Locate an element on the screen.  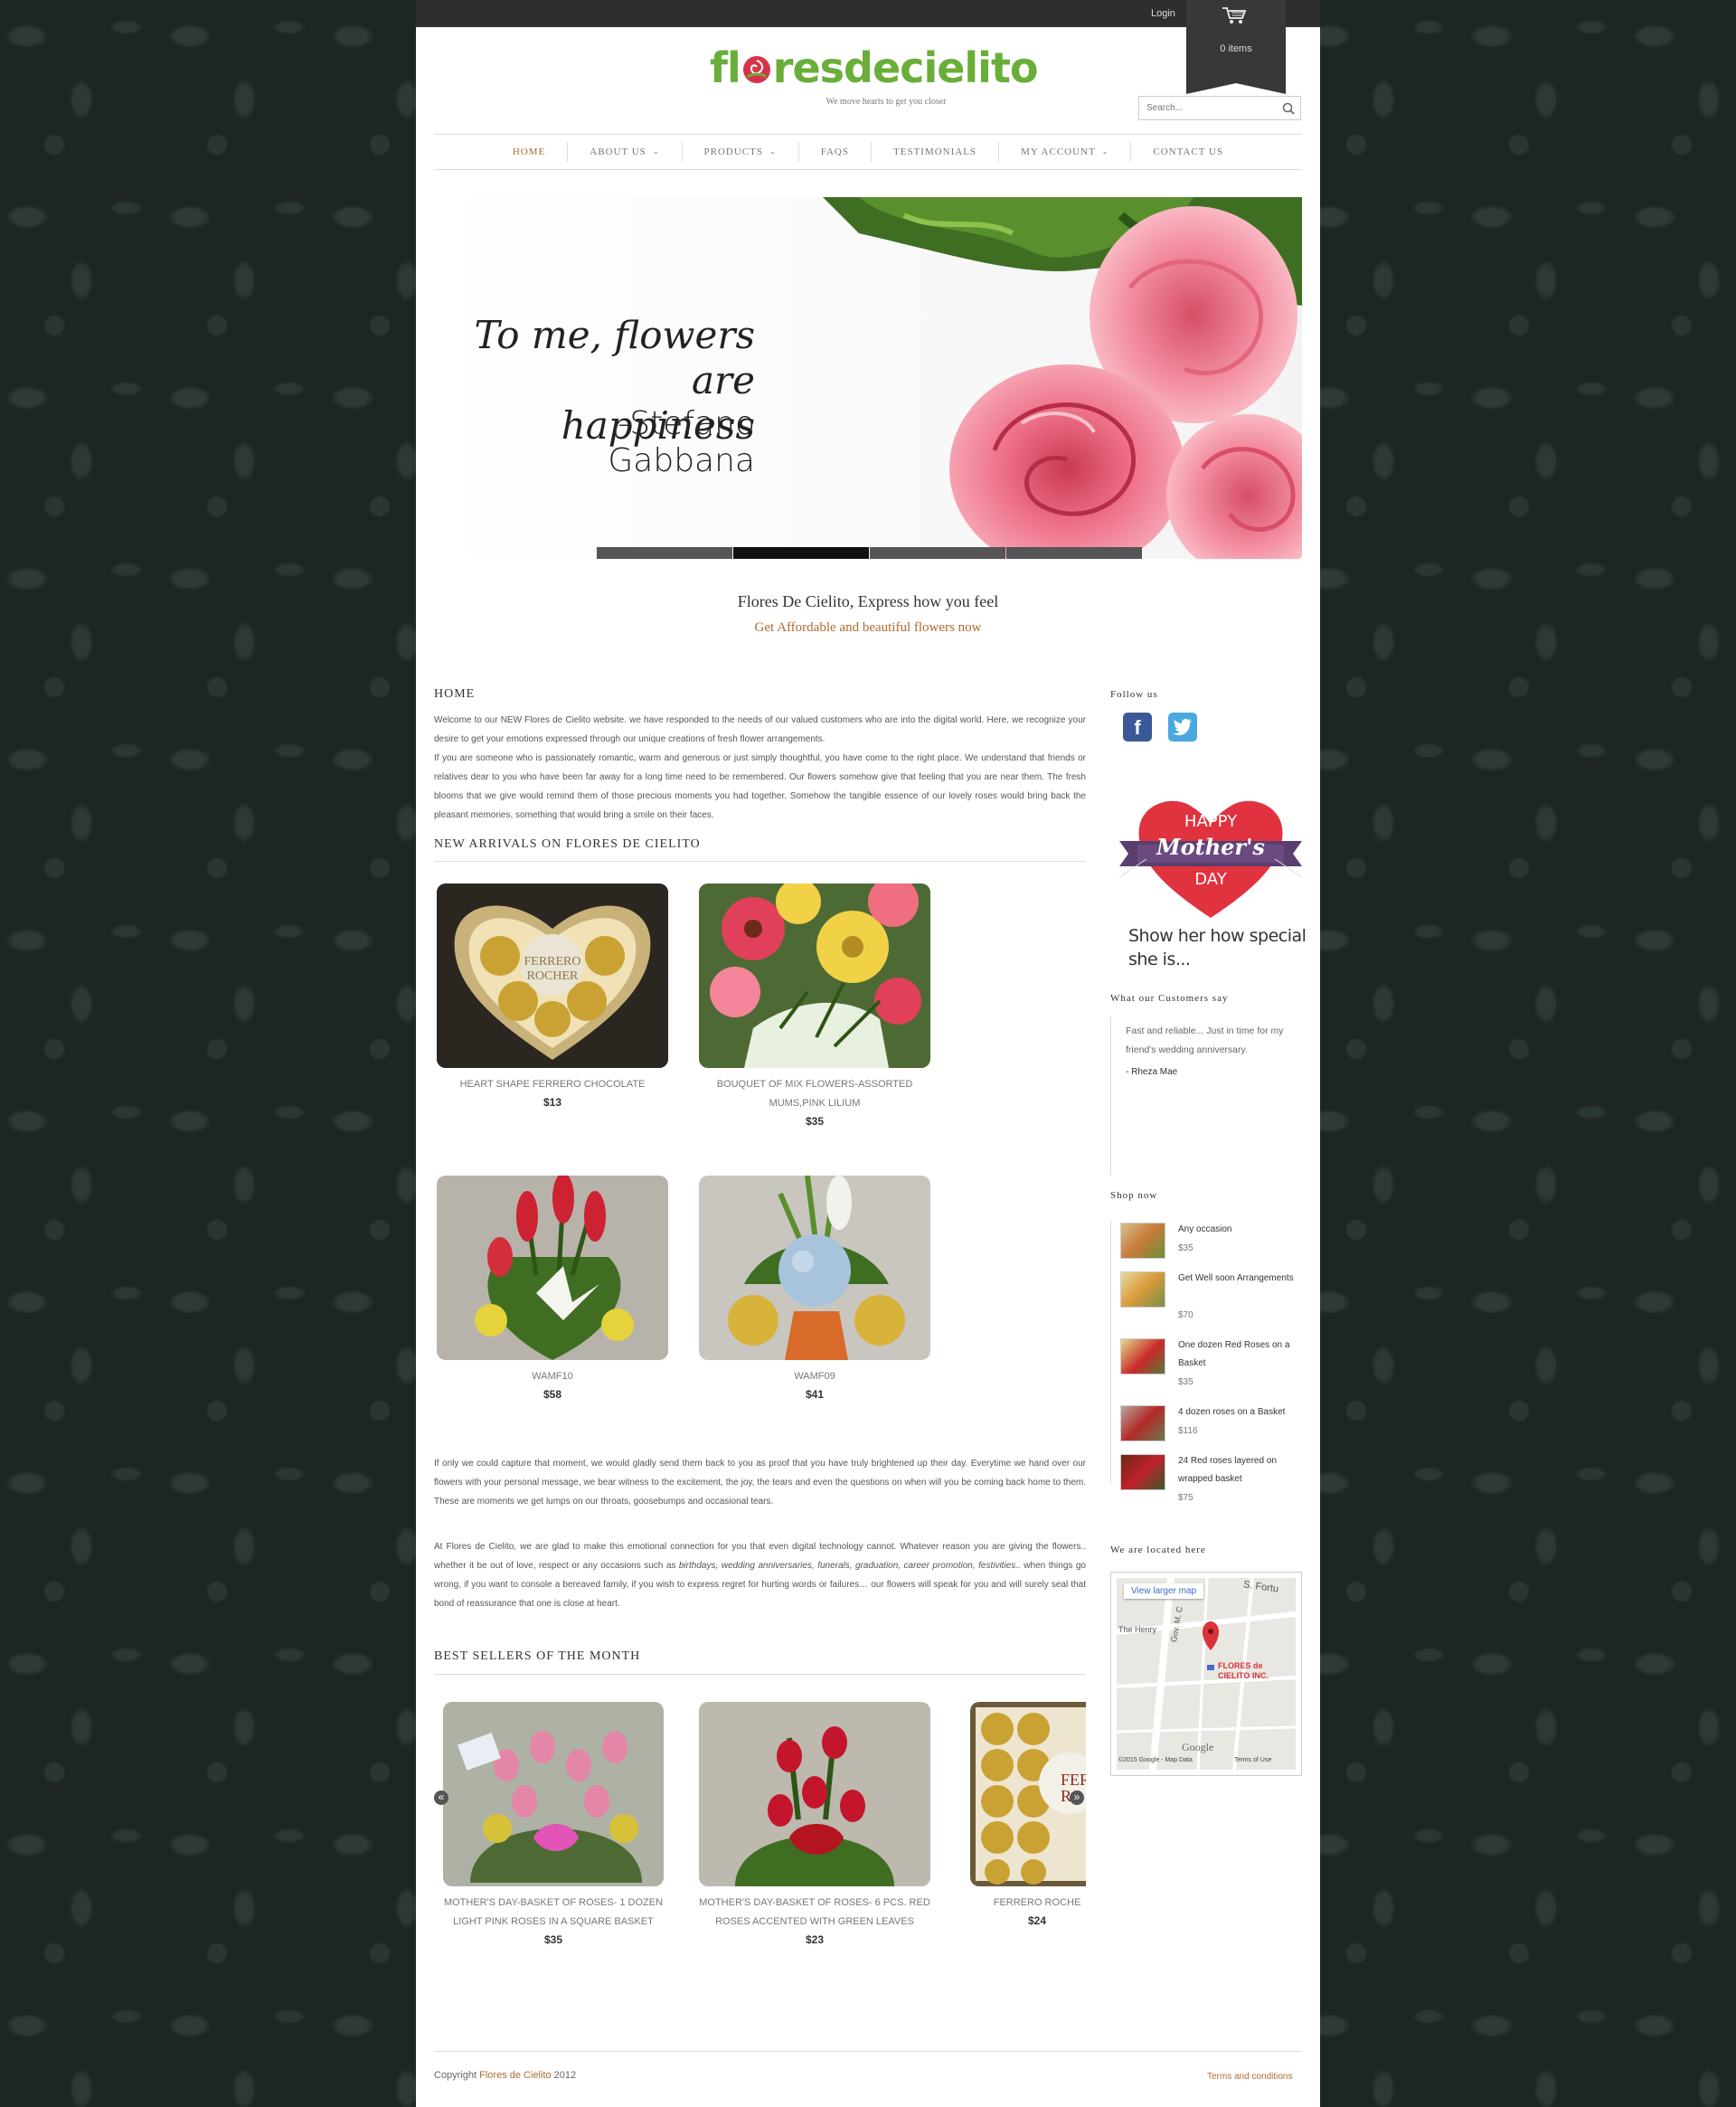
product-image: FERRERO ROCHER is located at coordinates (552, 975).